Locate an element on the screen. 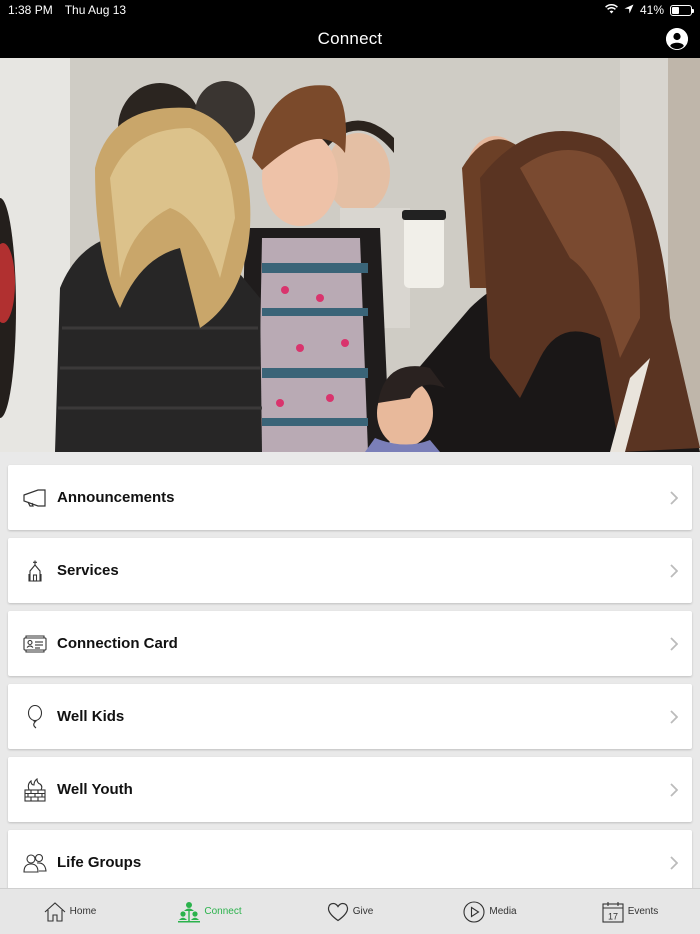  menu-item-label: Life Groups is located at coordinates (99, 862).